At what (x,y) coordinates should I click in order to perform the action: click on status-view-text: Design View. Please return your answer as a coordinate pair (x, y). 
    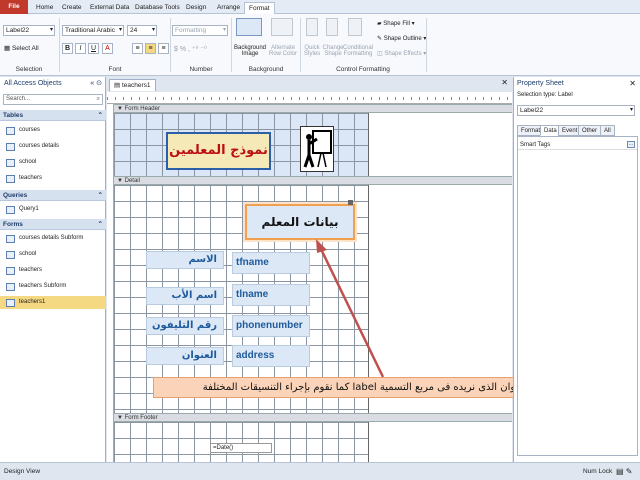
    Looking at the image, I should click on (22, 471).